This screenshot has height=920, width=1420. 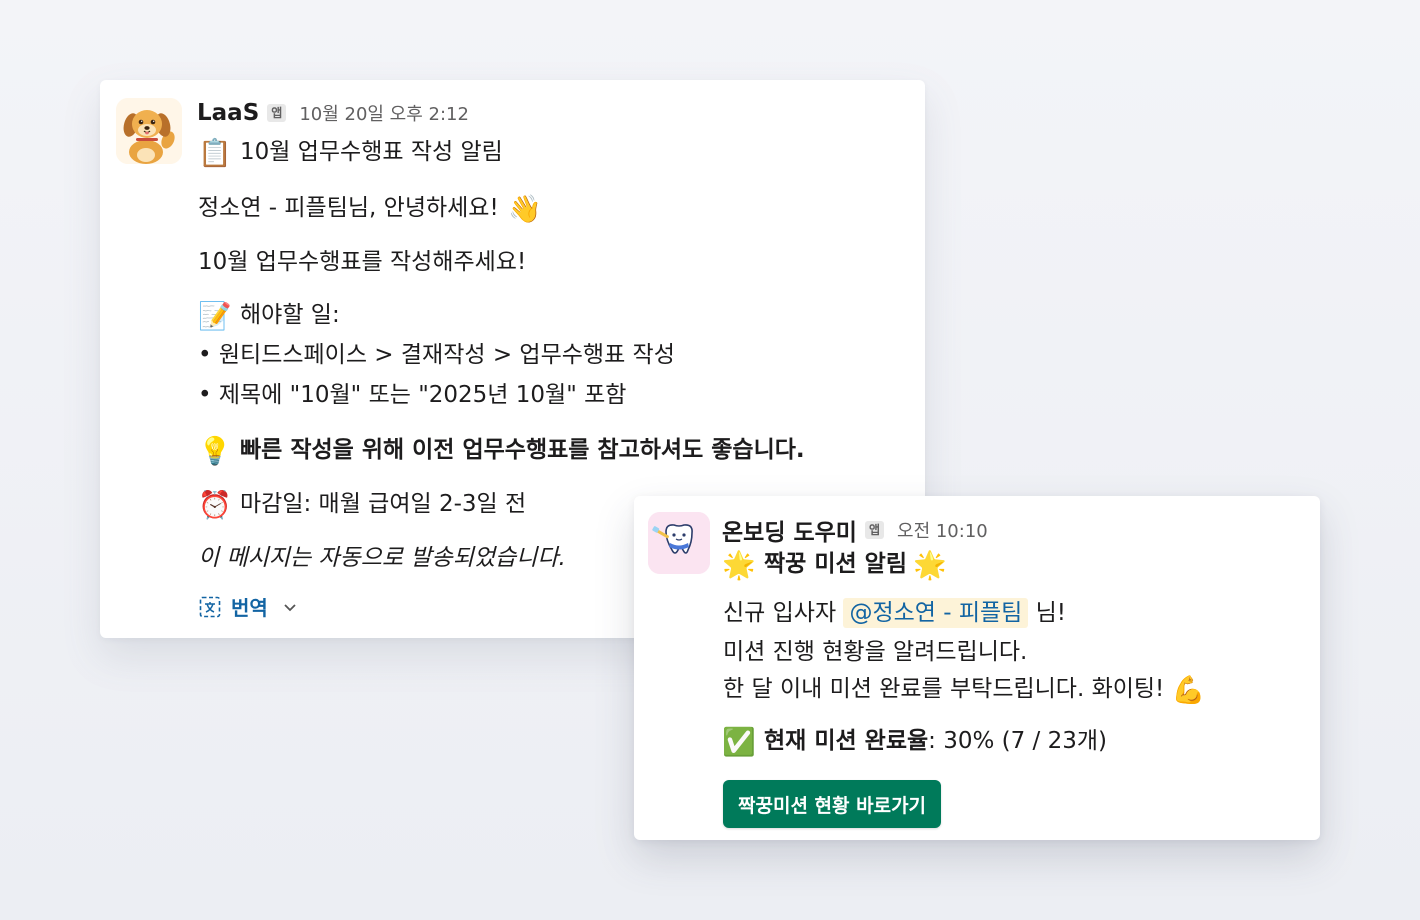 I want to click on status-line: ✅ 현재 미션 완료율: 30% (7 / 23개), so click(x=914, y=742).